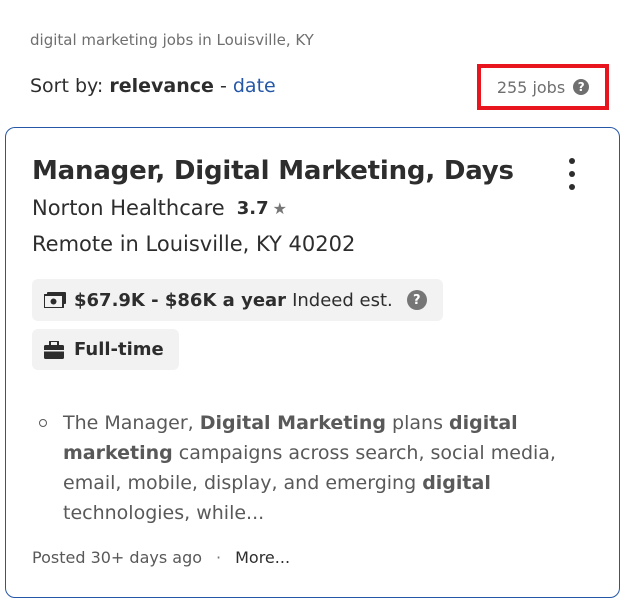  What do you see at coordinates (55, 300) in the screenshot?
I see `money-icon` at bounding box center [55, 300].